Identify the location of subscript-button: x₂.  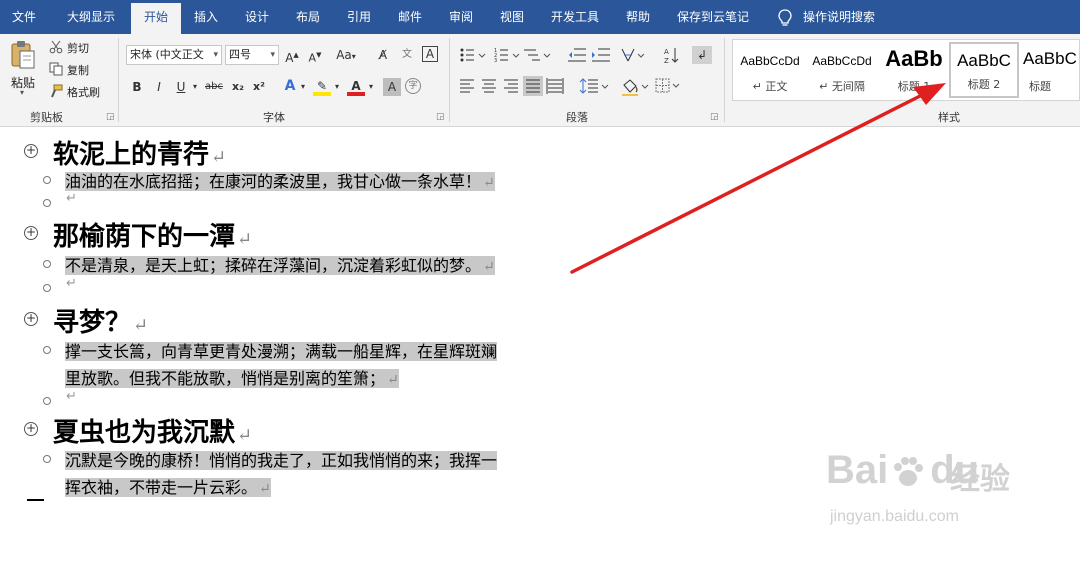
(238, 87).